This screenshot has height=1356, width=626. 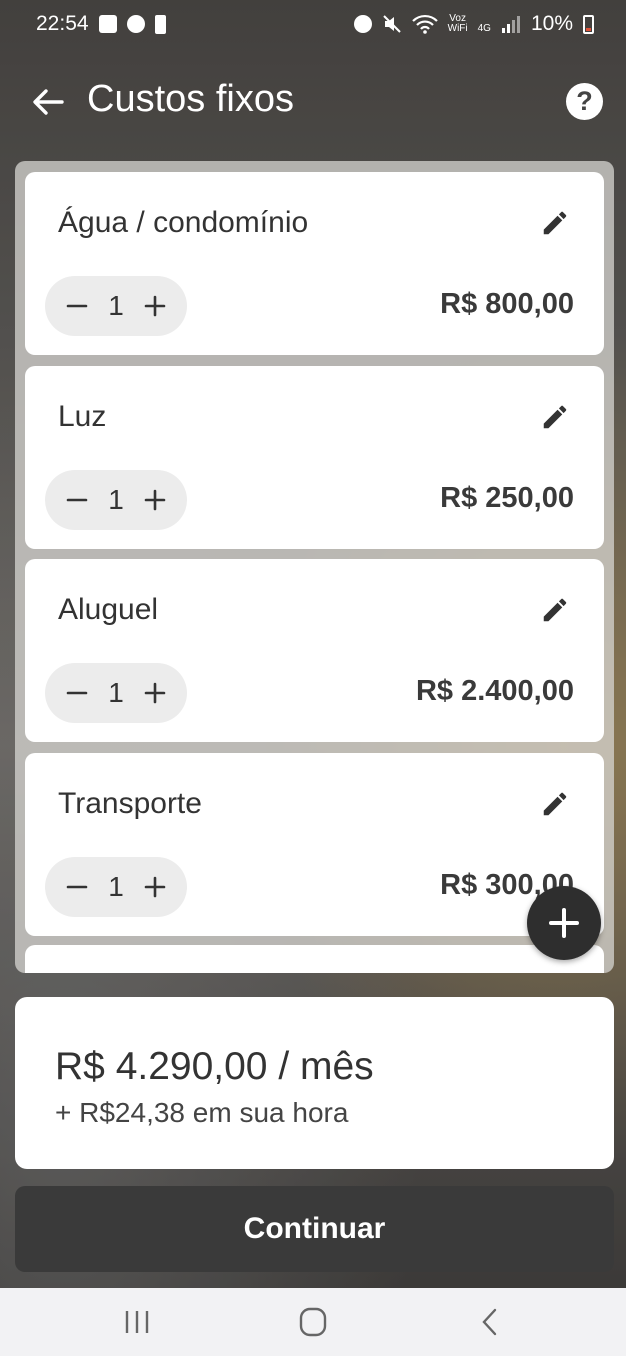 I want to click on cost-item-name: Luz, so click(x=82, y=416).